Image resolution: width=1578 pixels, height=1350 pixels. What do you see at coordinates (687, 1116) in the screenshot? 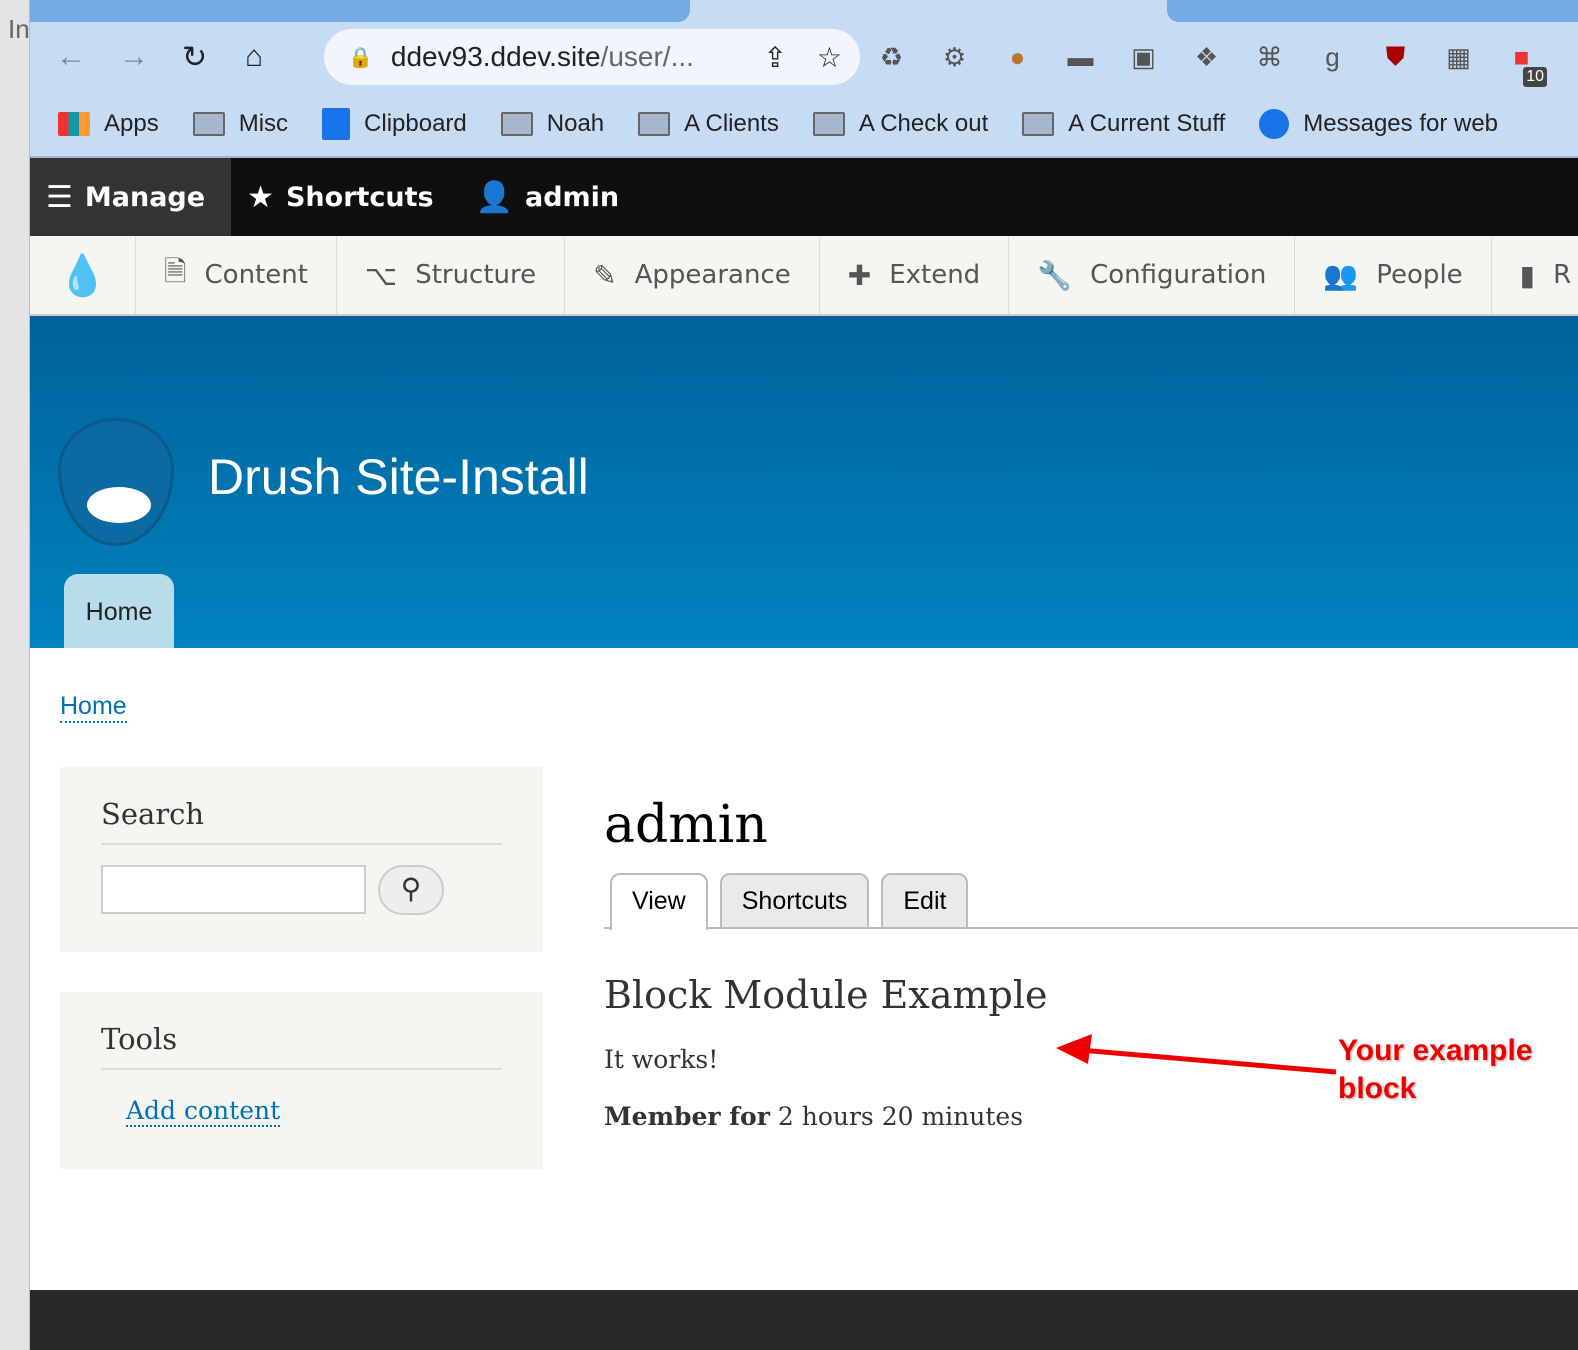
I see `member-label: Member for` at bounding box center [687, 1116].